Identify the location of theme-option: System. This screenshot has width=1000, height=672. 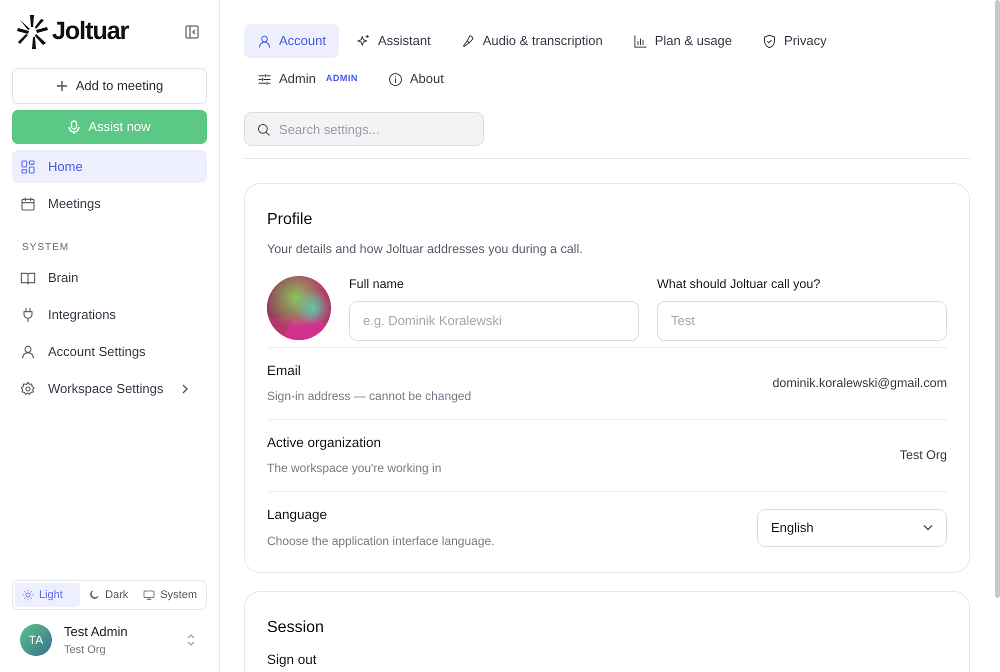
(170, 595).